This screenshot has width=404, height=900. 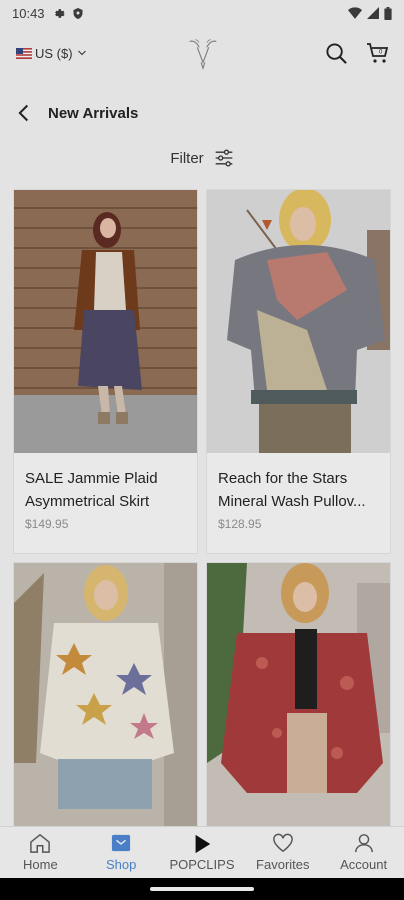 I want to click on settings-icon, so click(x=59, y=13).